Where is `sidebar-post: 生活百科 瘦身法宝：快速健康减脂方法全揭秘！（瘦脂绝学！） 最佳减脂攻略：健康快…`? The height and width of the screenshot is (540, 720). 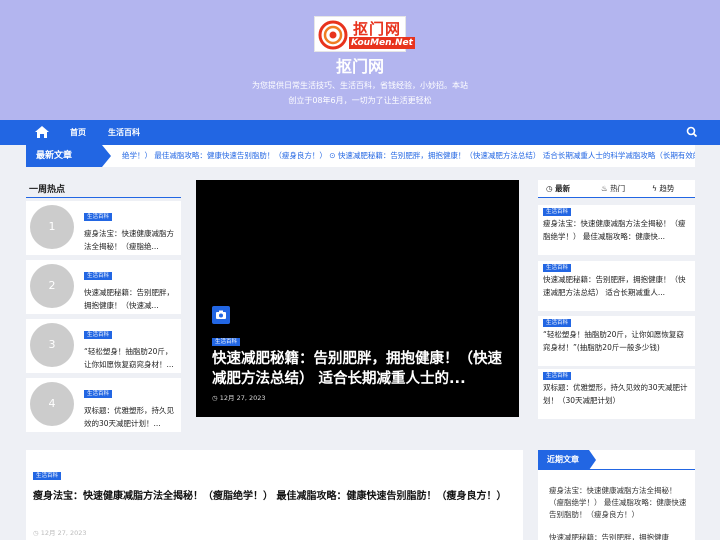
sidebar-post: 生活百科 瘦身法宝：快速健康减脂方法全揭秘！（瘦脂绝学！） 最佳减脂攻略：健康快… is located at coordinates (616, 230).